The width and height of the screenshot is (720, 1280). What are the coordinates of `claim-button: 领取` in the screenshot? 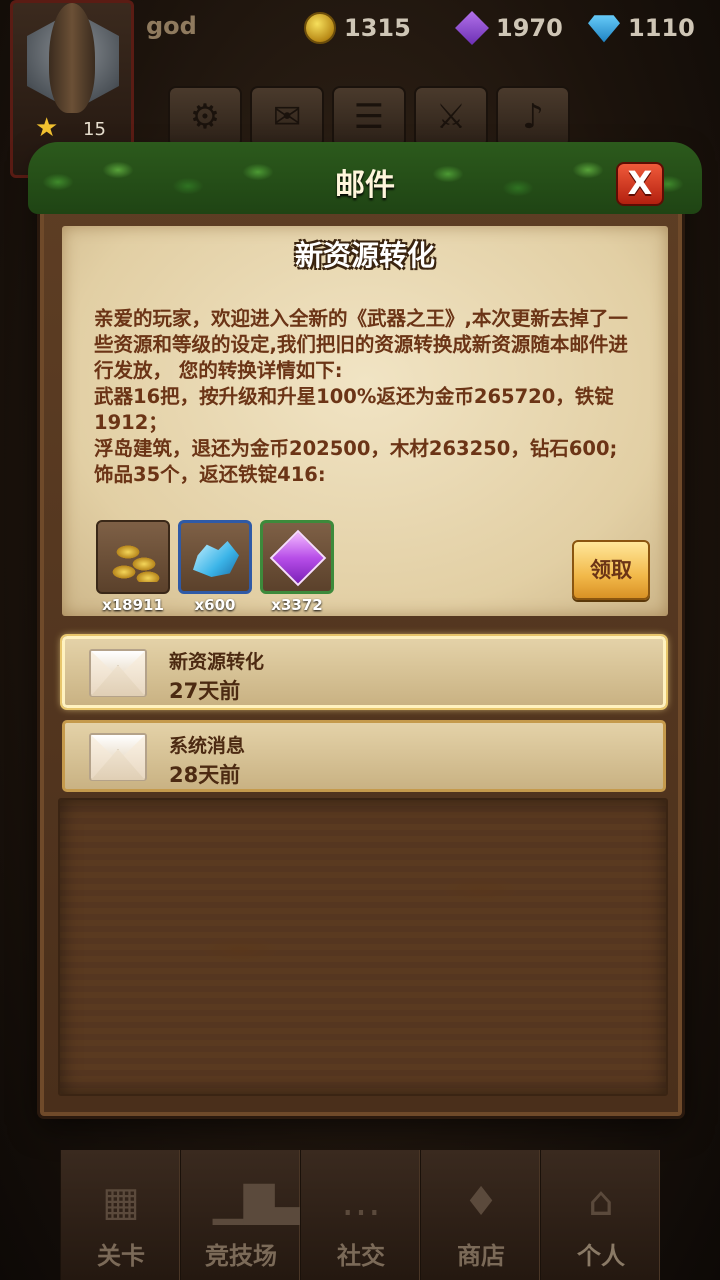 It's located at (611, 570).